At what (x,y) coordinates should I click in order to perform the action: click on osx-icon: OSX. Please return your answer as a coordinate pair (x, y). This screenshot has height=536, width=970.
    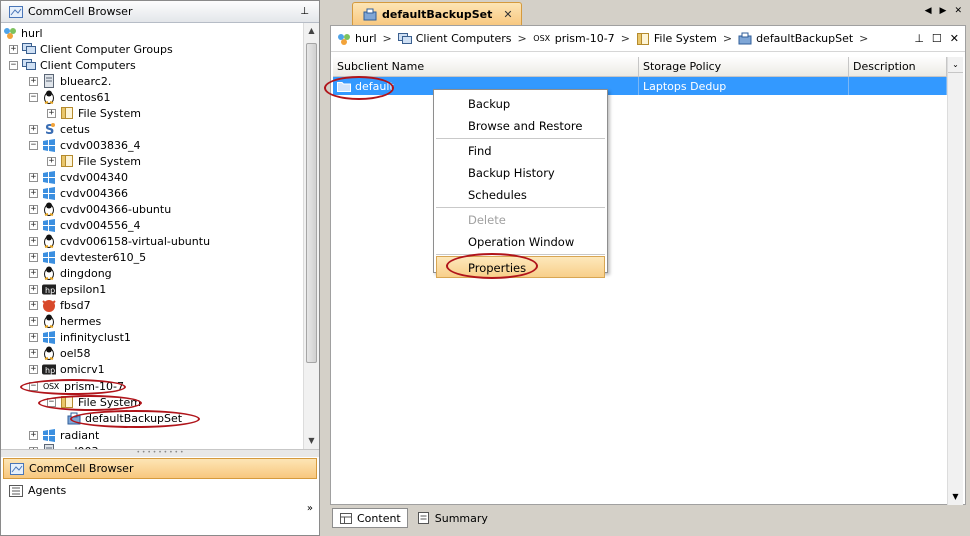
    Looking at the image, I should click on (51, 386).